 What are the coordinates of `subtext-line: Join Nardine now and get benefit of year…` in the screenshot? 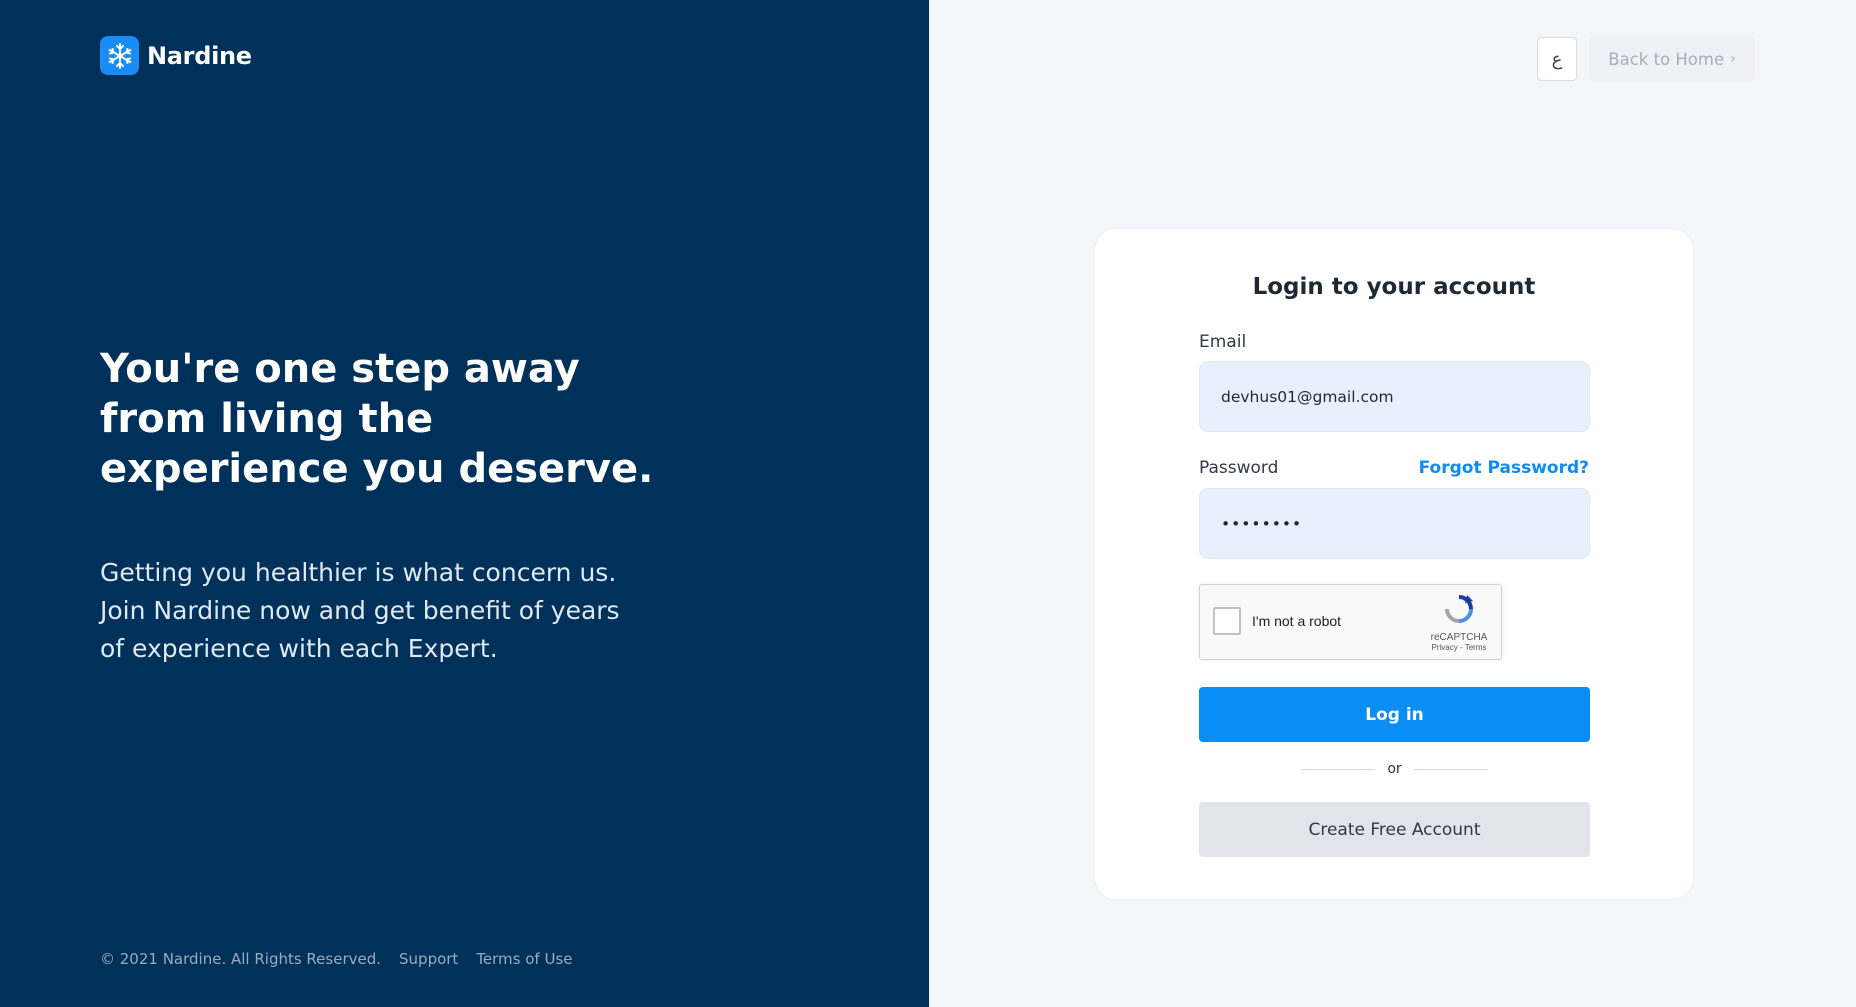 It's located at (360, 610).